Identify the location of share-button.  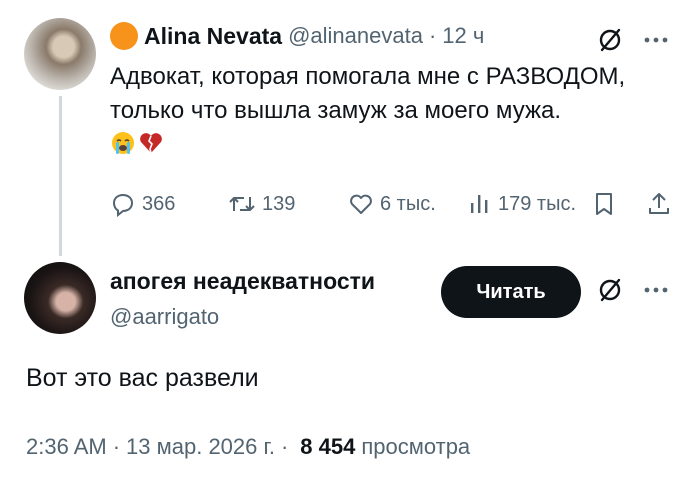
(662, 204).